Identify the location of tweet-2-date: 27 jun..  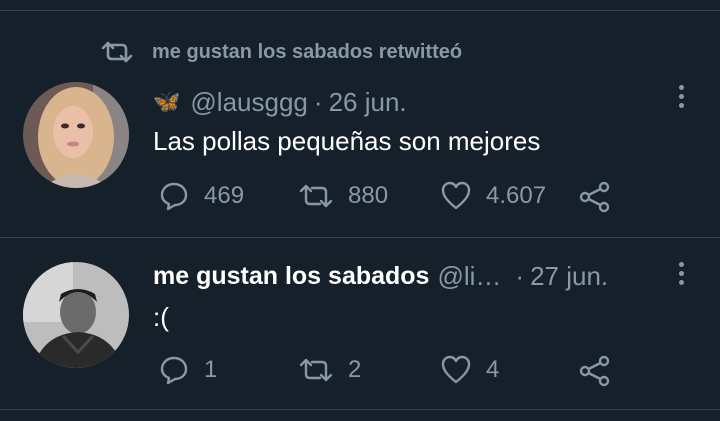
(569, 276).